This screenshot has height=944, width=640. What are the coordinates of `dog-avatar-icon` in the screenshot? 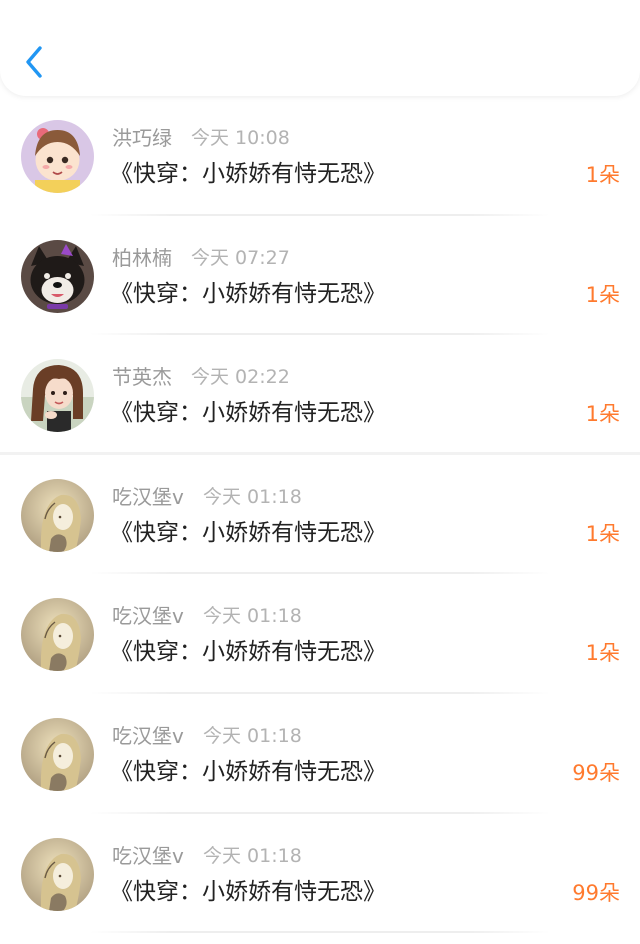 It's located at (57, 276).